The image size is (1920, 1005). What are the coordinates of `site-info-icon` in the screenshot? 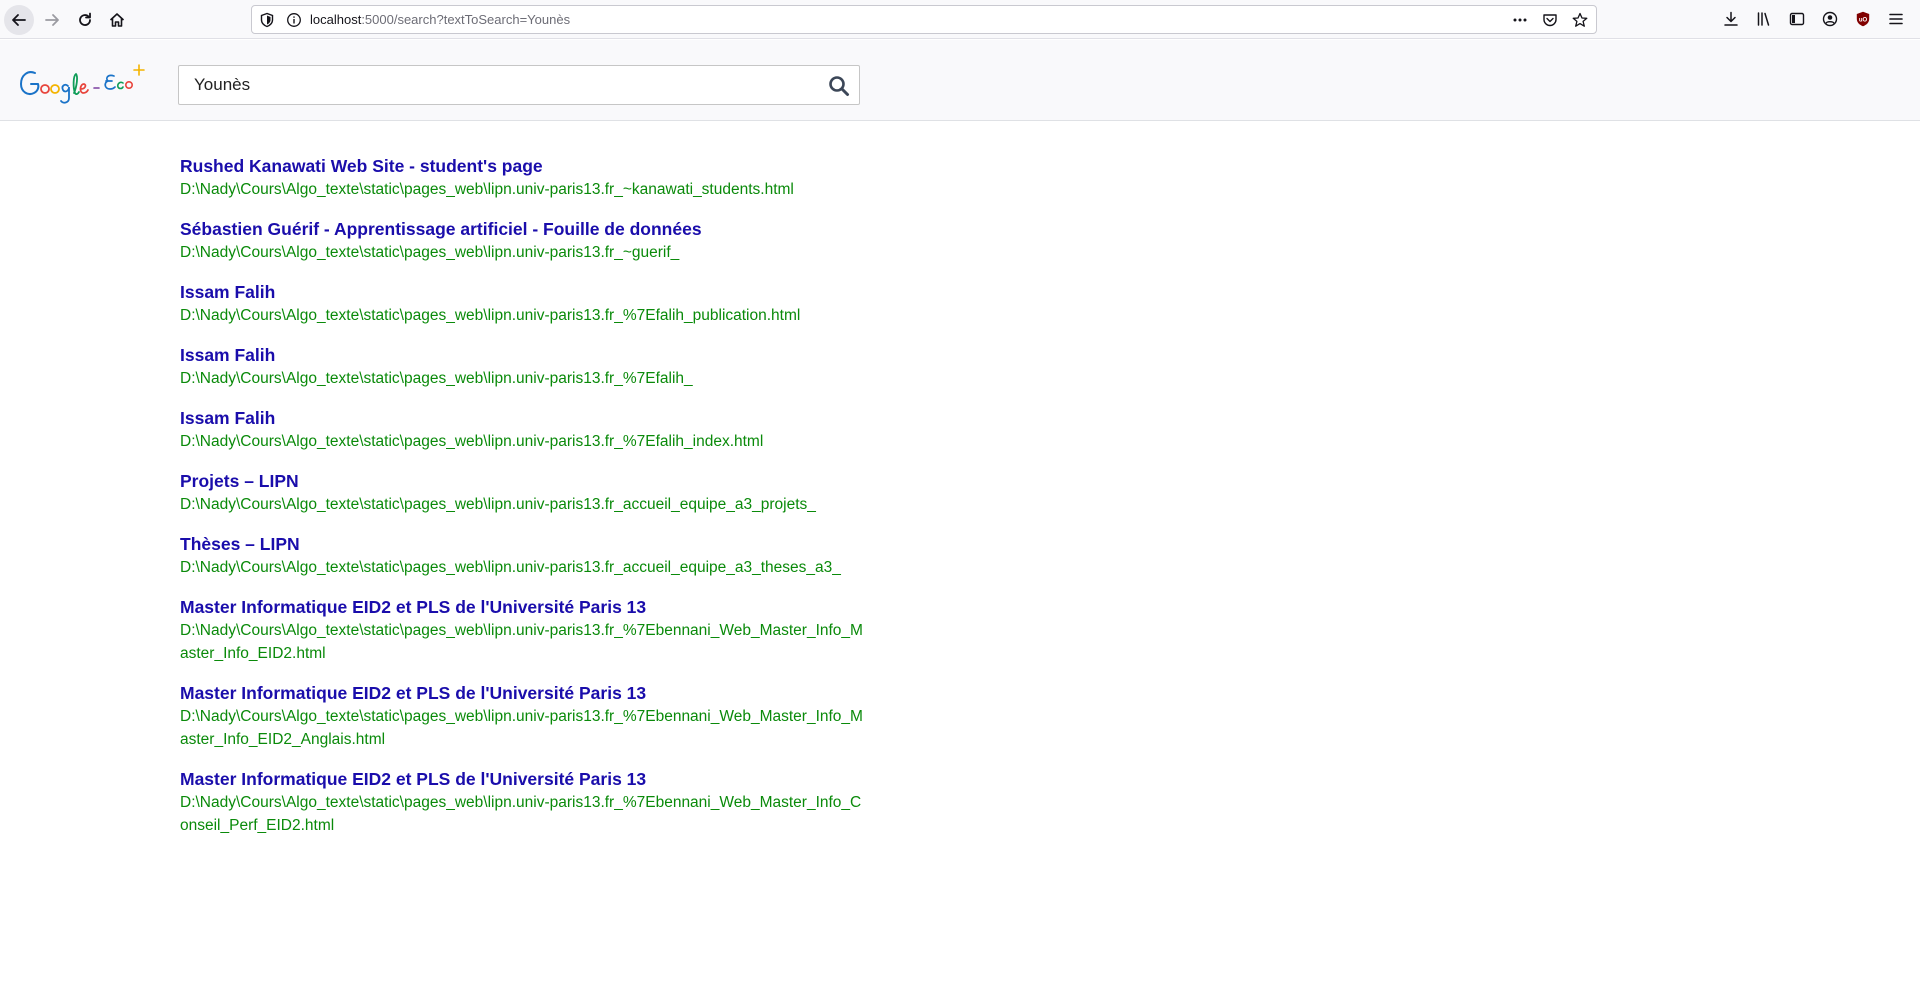 It's located at (294, 22).